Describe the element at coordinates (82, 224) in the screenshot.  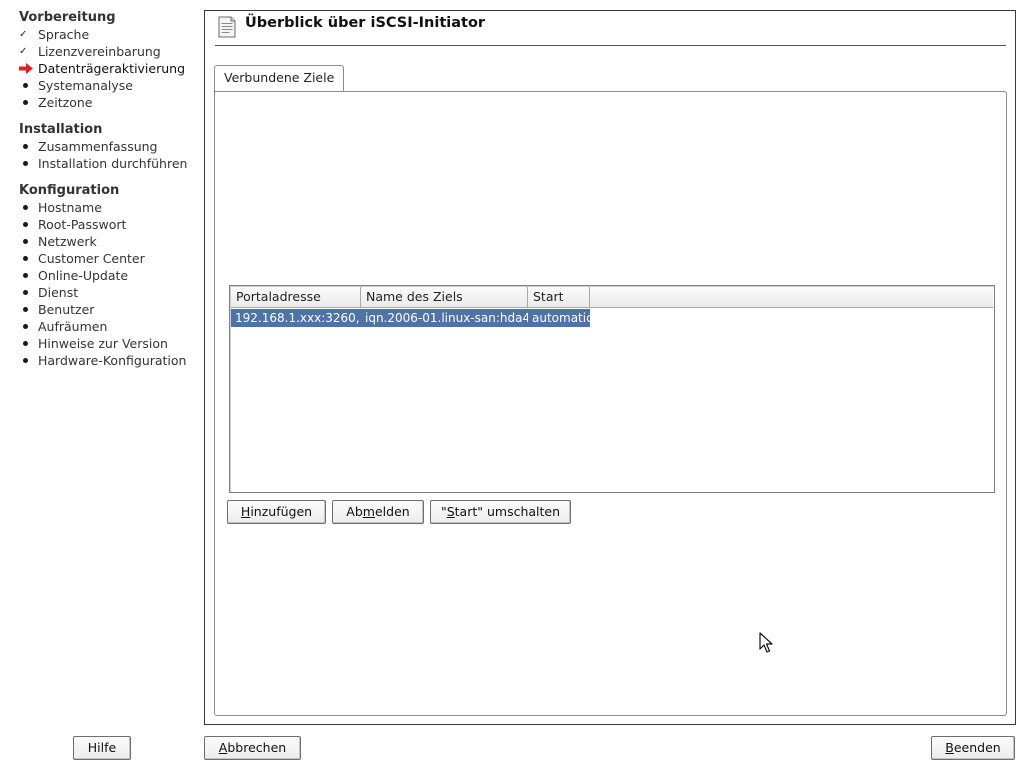
I see `step-label: Root-Passwort` at that location.